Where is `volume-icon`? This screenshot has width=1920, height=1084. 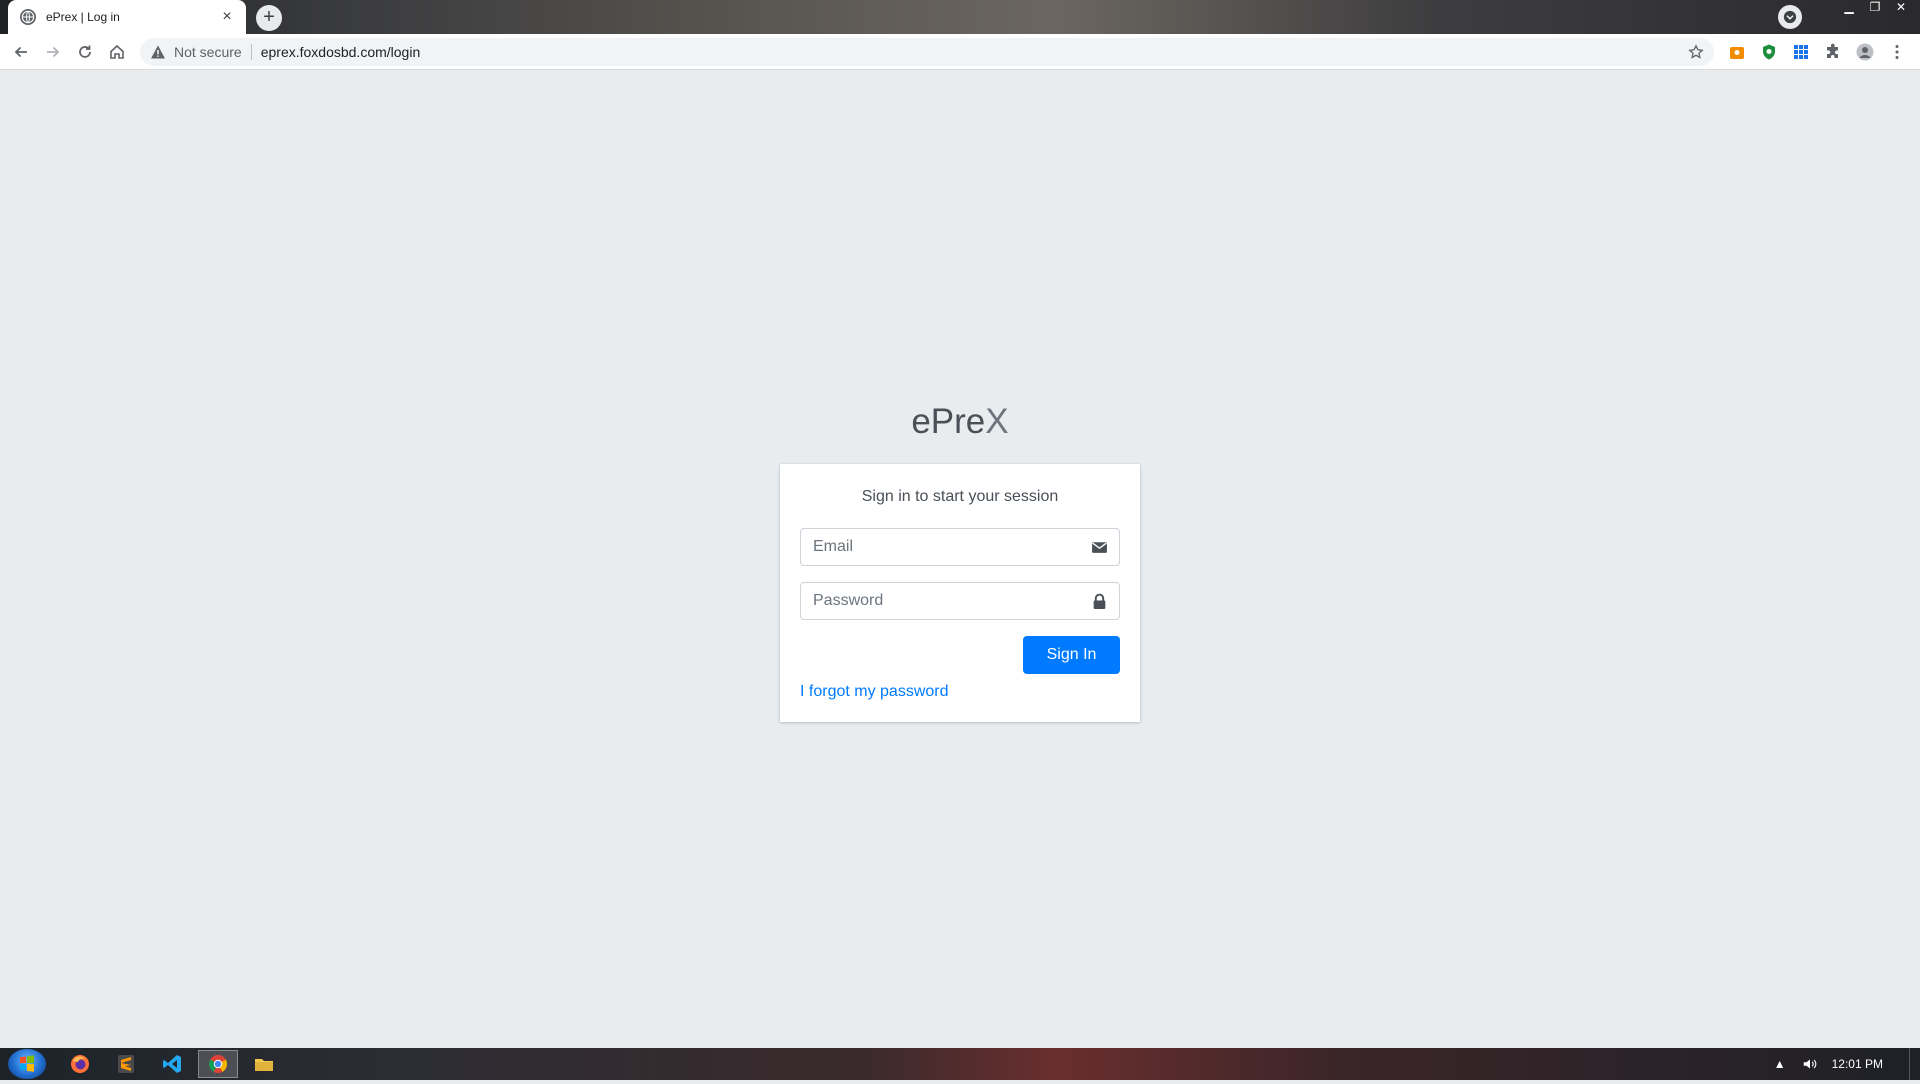
volume-icon is located at coordinates (1810, 1064).